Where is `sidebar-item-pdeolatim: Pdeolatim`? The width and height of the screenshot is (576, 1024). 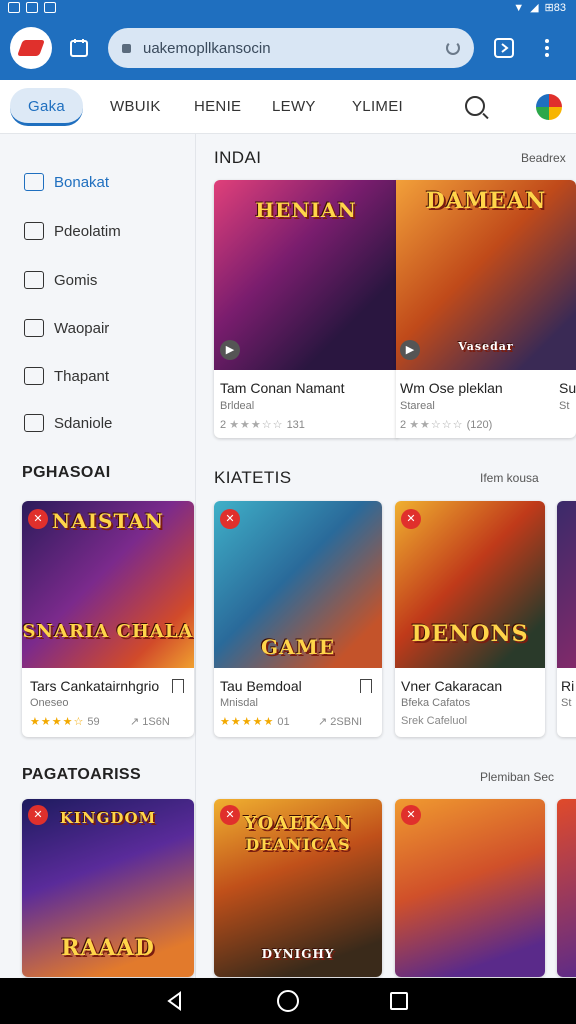 sidebar-item-pdeolatim: Pdeolatim is located at coordinates (72, 231).